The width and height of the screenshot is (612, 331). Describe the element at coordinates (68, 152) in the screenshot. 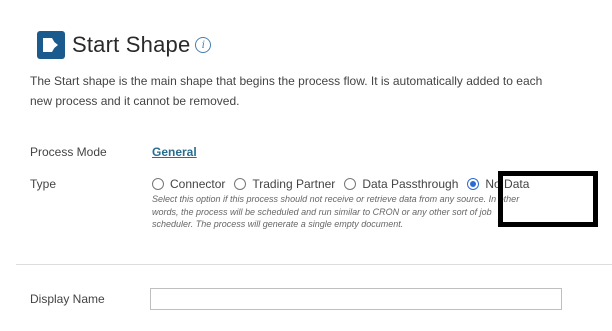

I see `process-mode-label: Process Mode` at that location.